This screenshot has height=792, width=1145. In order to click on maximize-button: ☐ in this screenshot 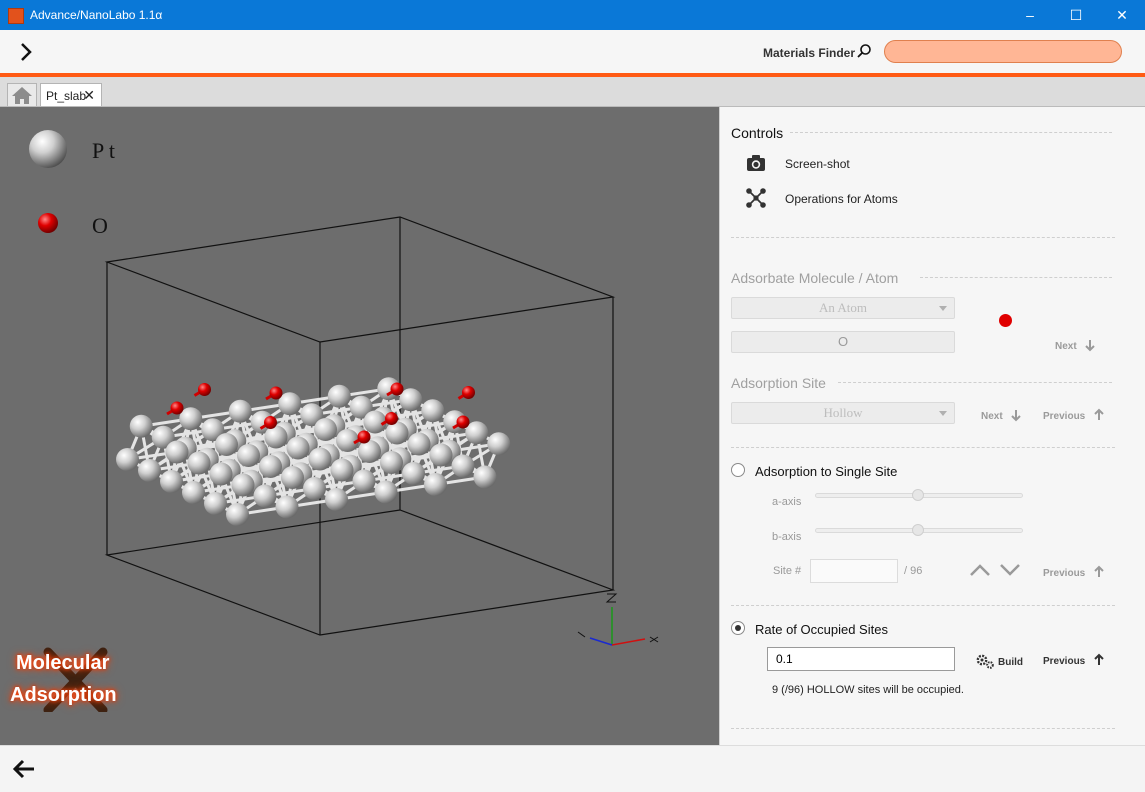, I will do `click(1076, 15)`.